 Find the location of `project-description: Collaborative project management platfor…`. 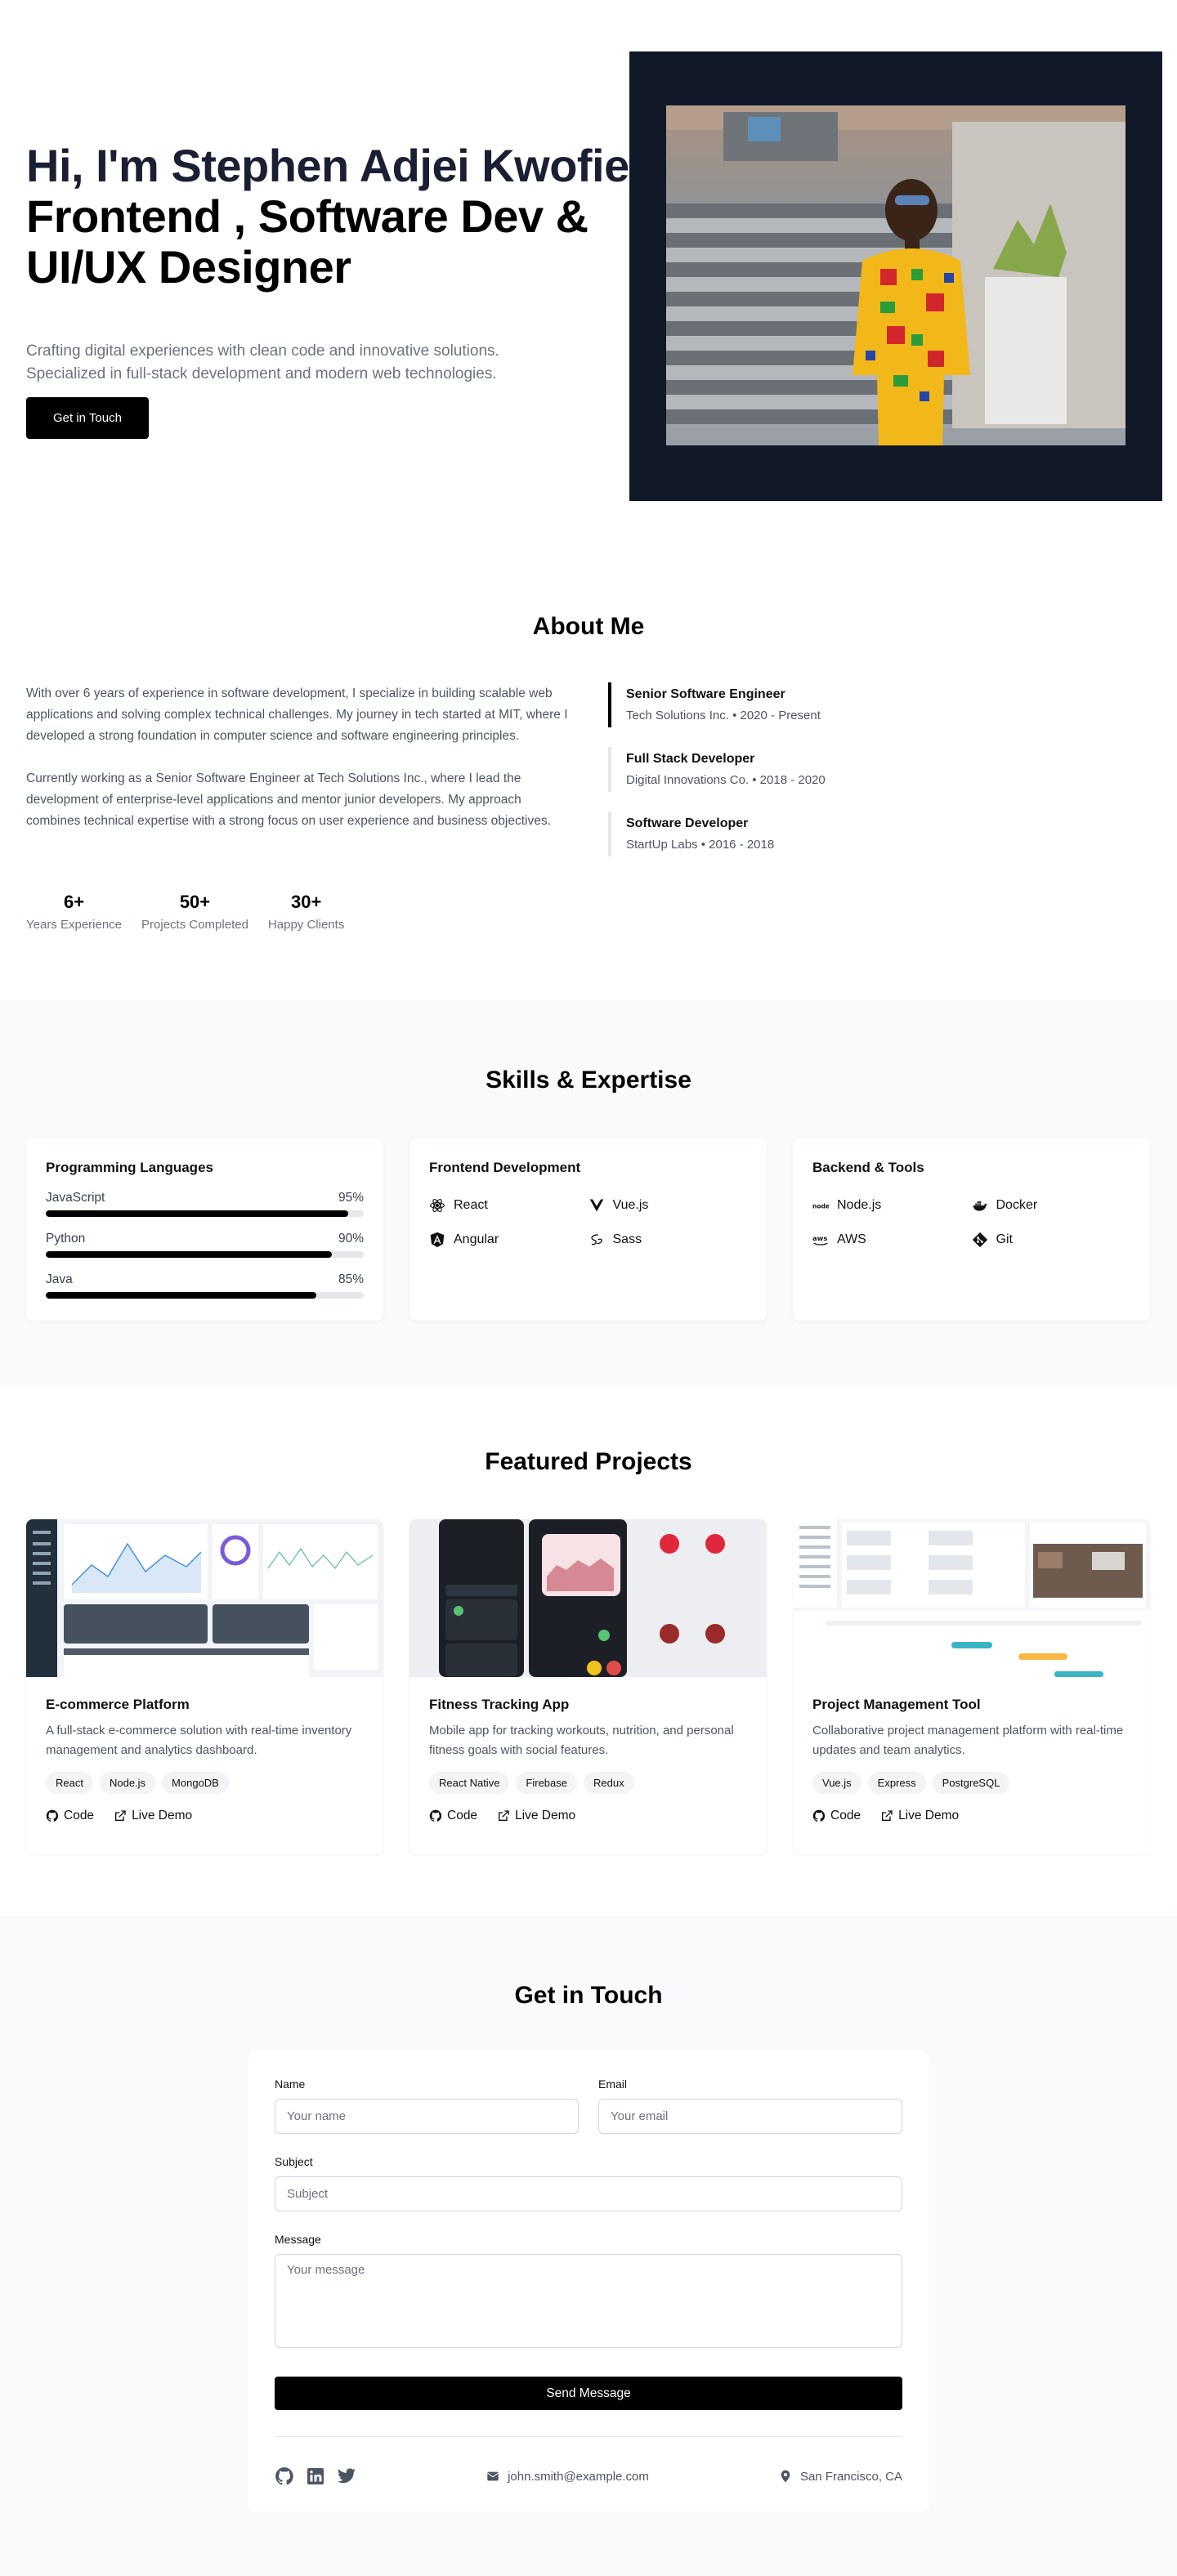

project-description: Collaborative project management platfor… is located at coordinates (968, 1740).